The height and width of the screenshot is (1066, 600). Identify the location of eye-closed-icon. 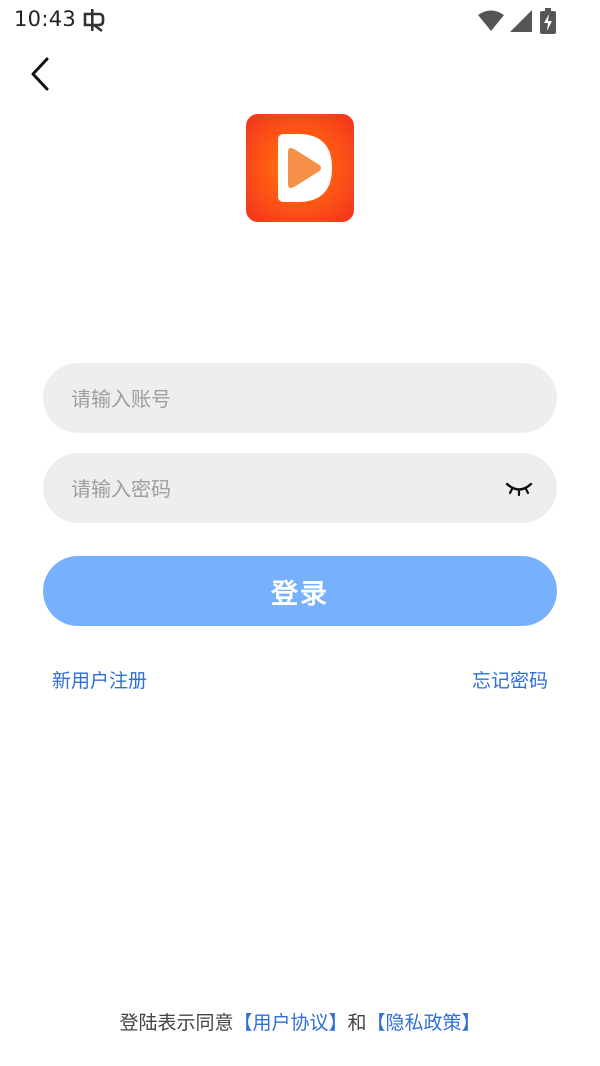
(519, 488).